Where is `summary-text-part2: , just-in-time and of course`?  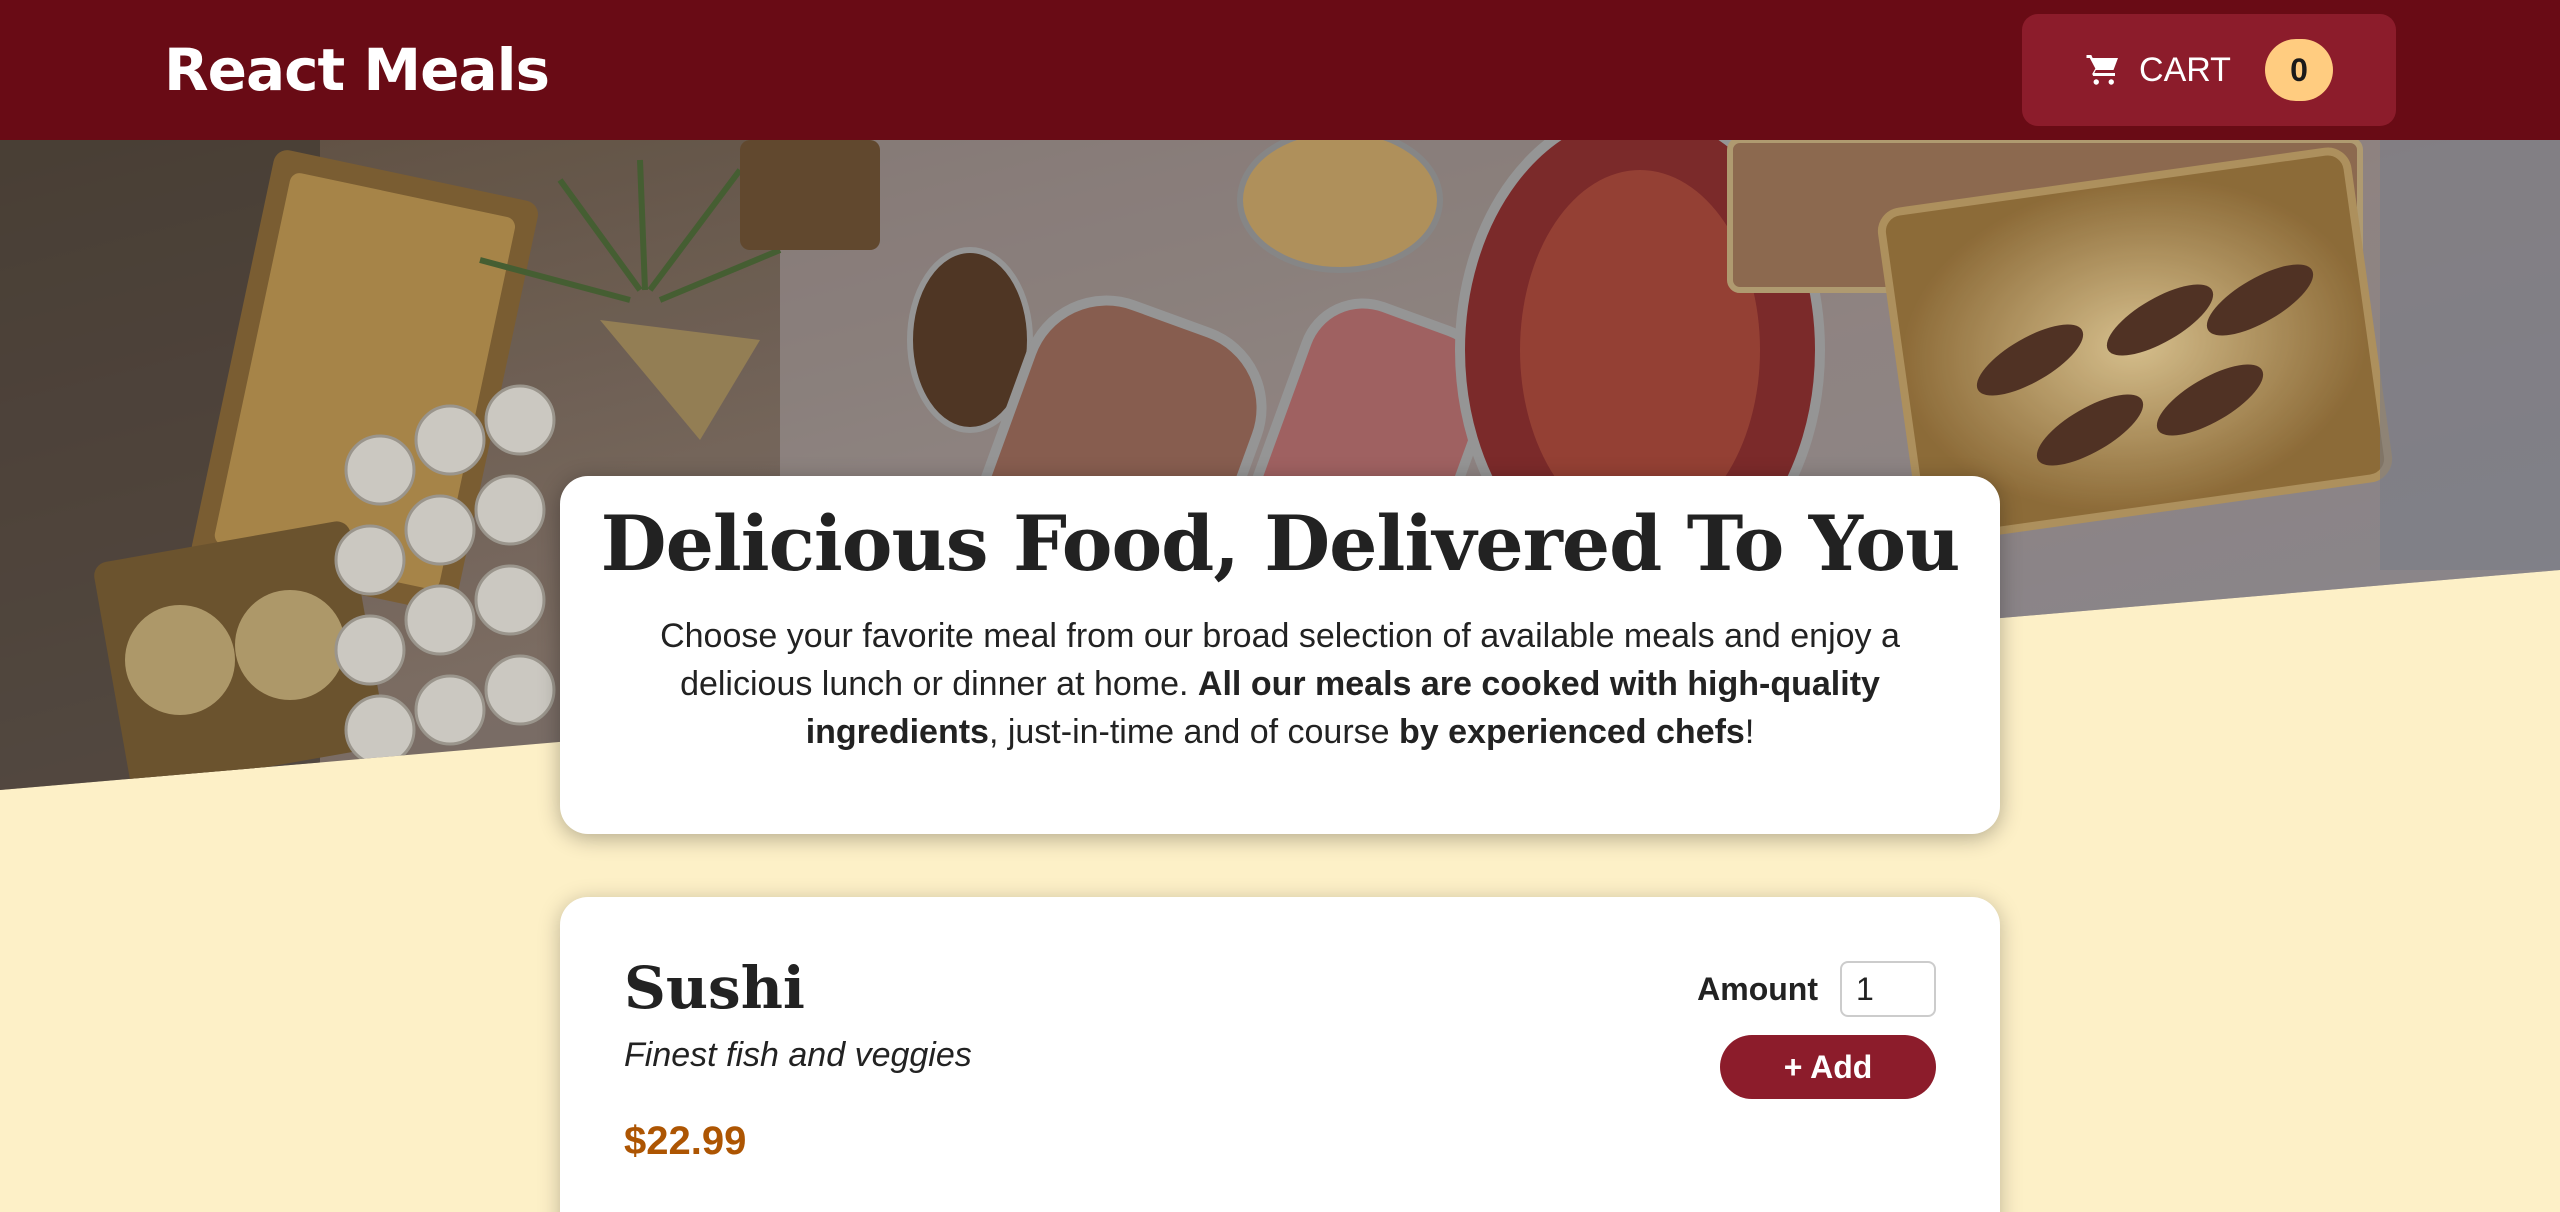 summary-text-part2: , just-in-time and of course is located at coordinates (1194, 731).